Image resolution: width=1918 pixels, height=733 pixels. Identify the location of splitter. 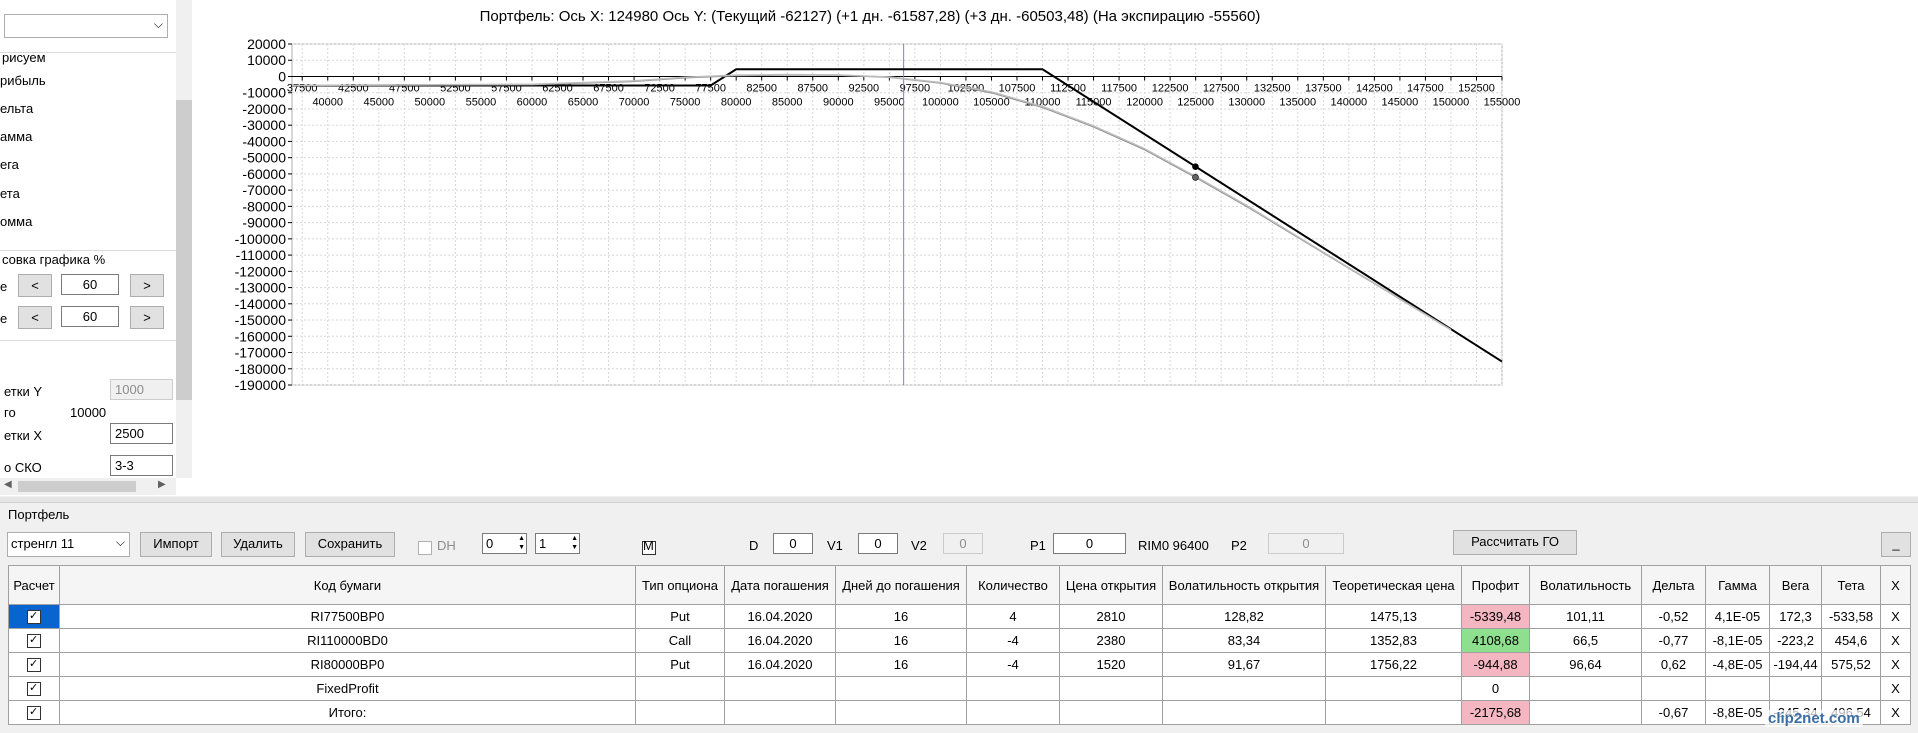
(959, 500).